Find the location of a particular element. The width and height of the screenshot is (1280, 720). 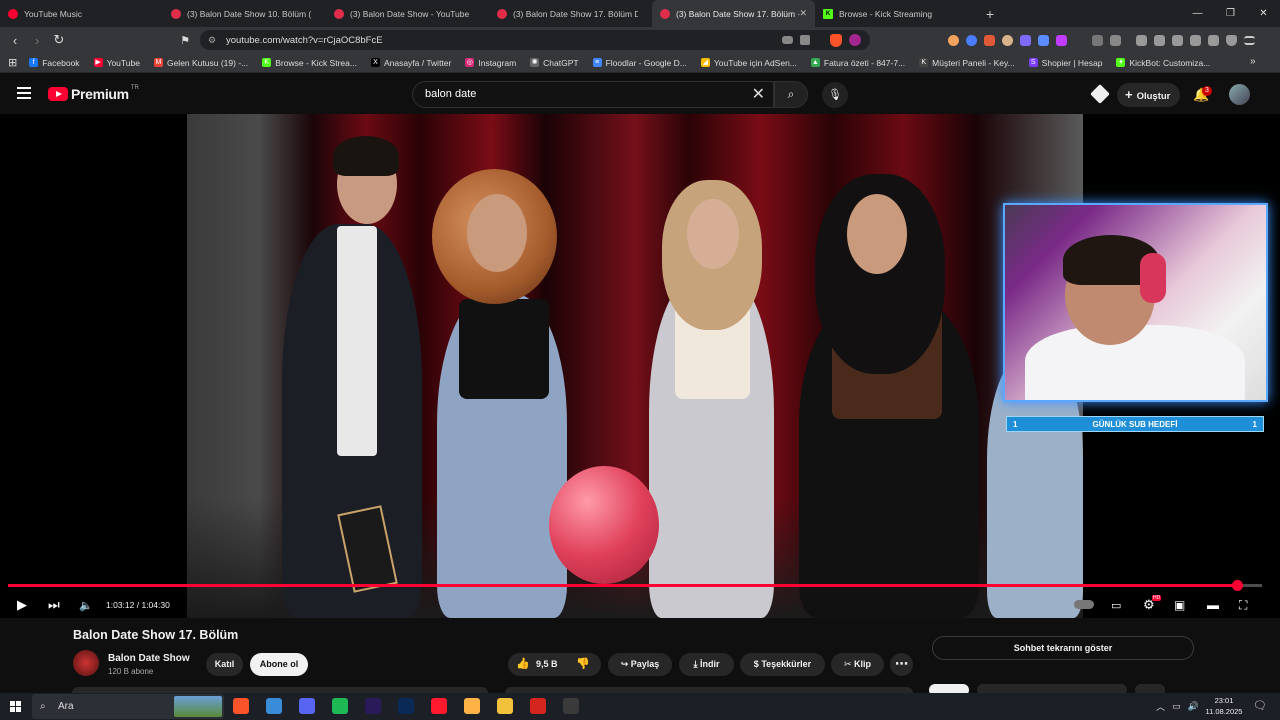

theater-mode-icon: ▬ is located at coordinates (1213, 605).